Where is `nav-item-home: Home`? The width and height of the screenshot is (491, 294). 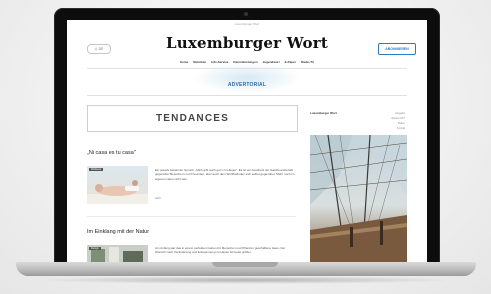
nav-item-home: Home is located at coordinates (184, 62).